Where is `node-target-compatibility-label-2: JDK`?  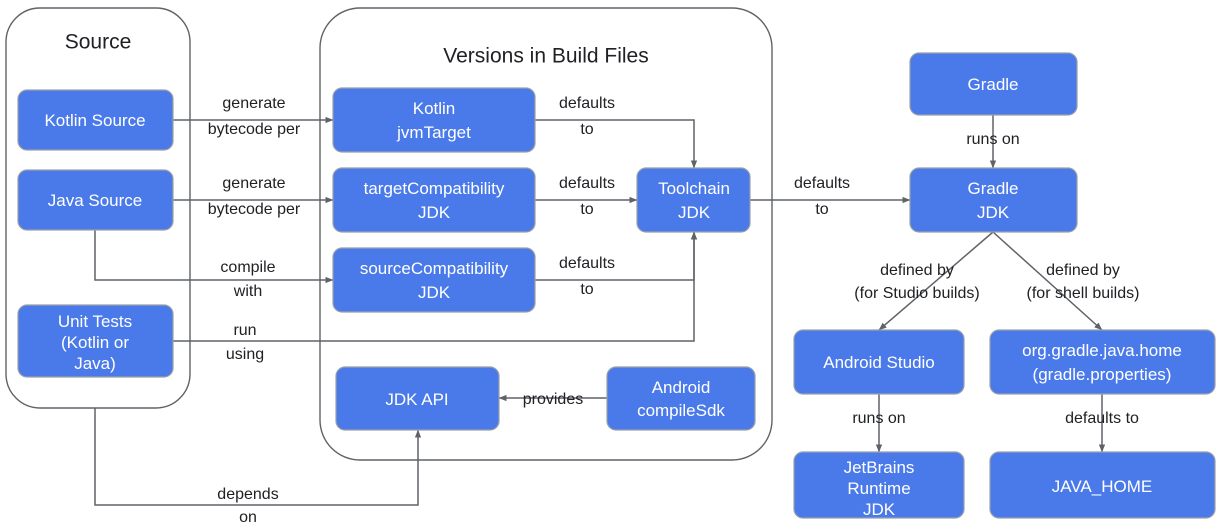
node-target-compatibility-label-2: JDK is located at coordinates (434, 212).